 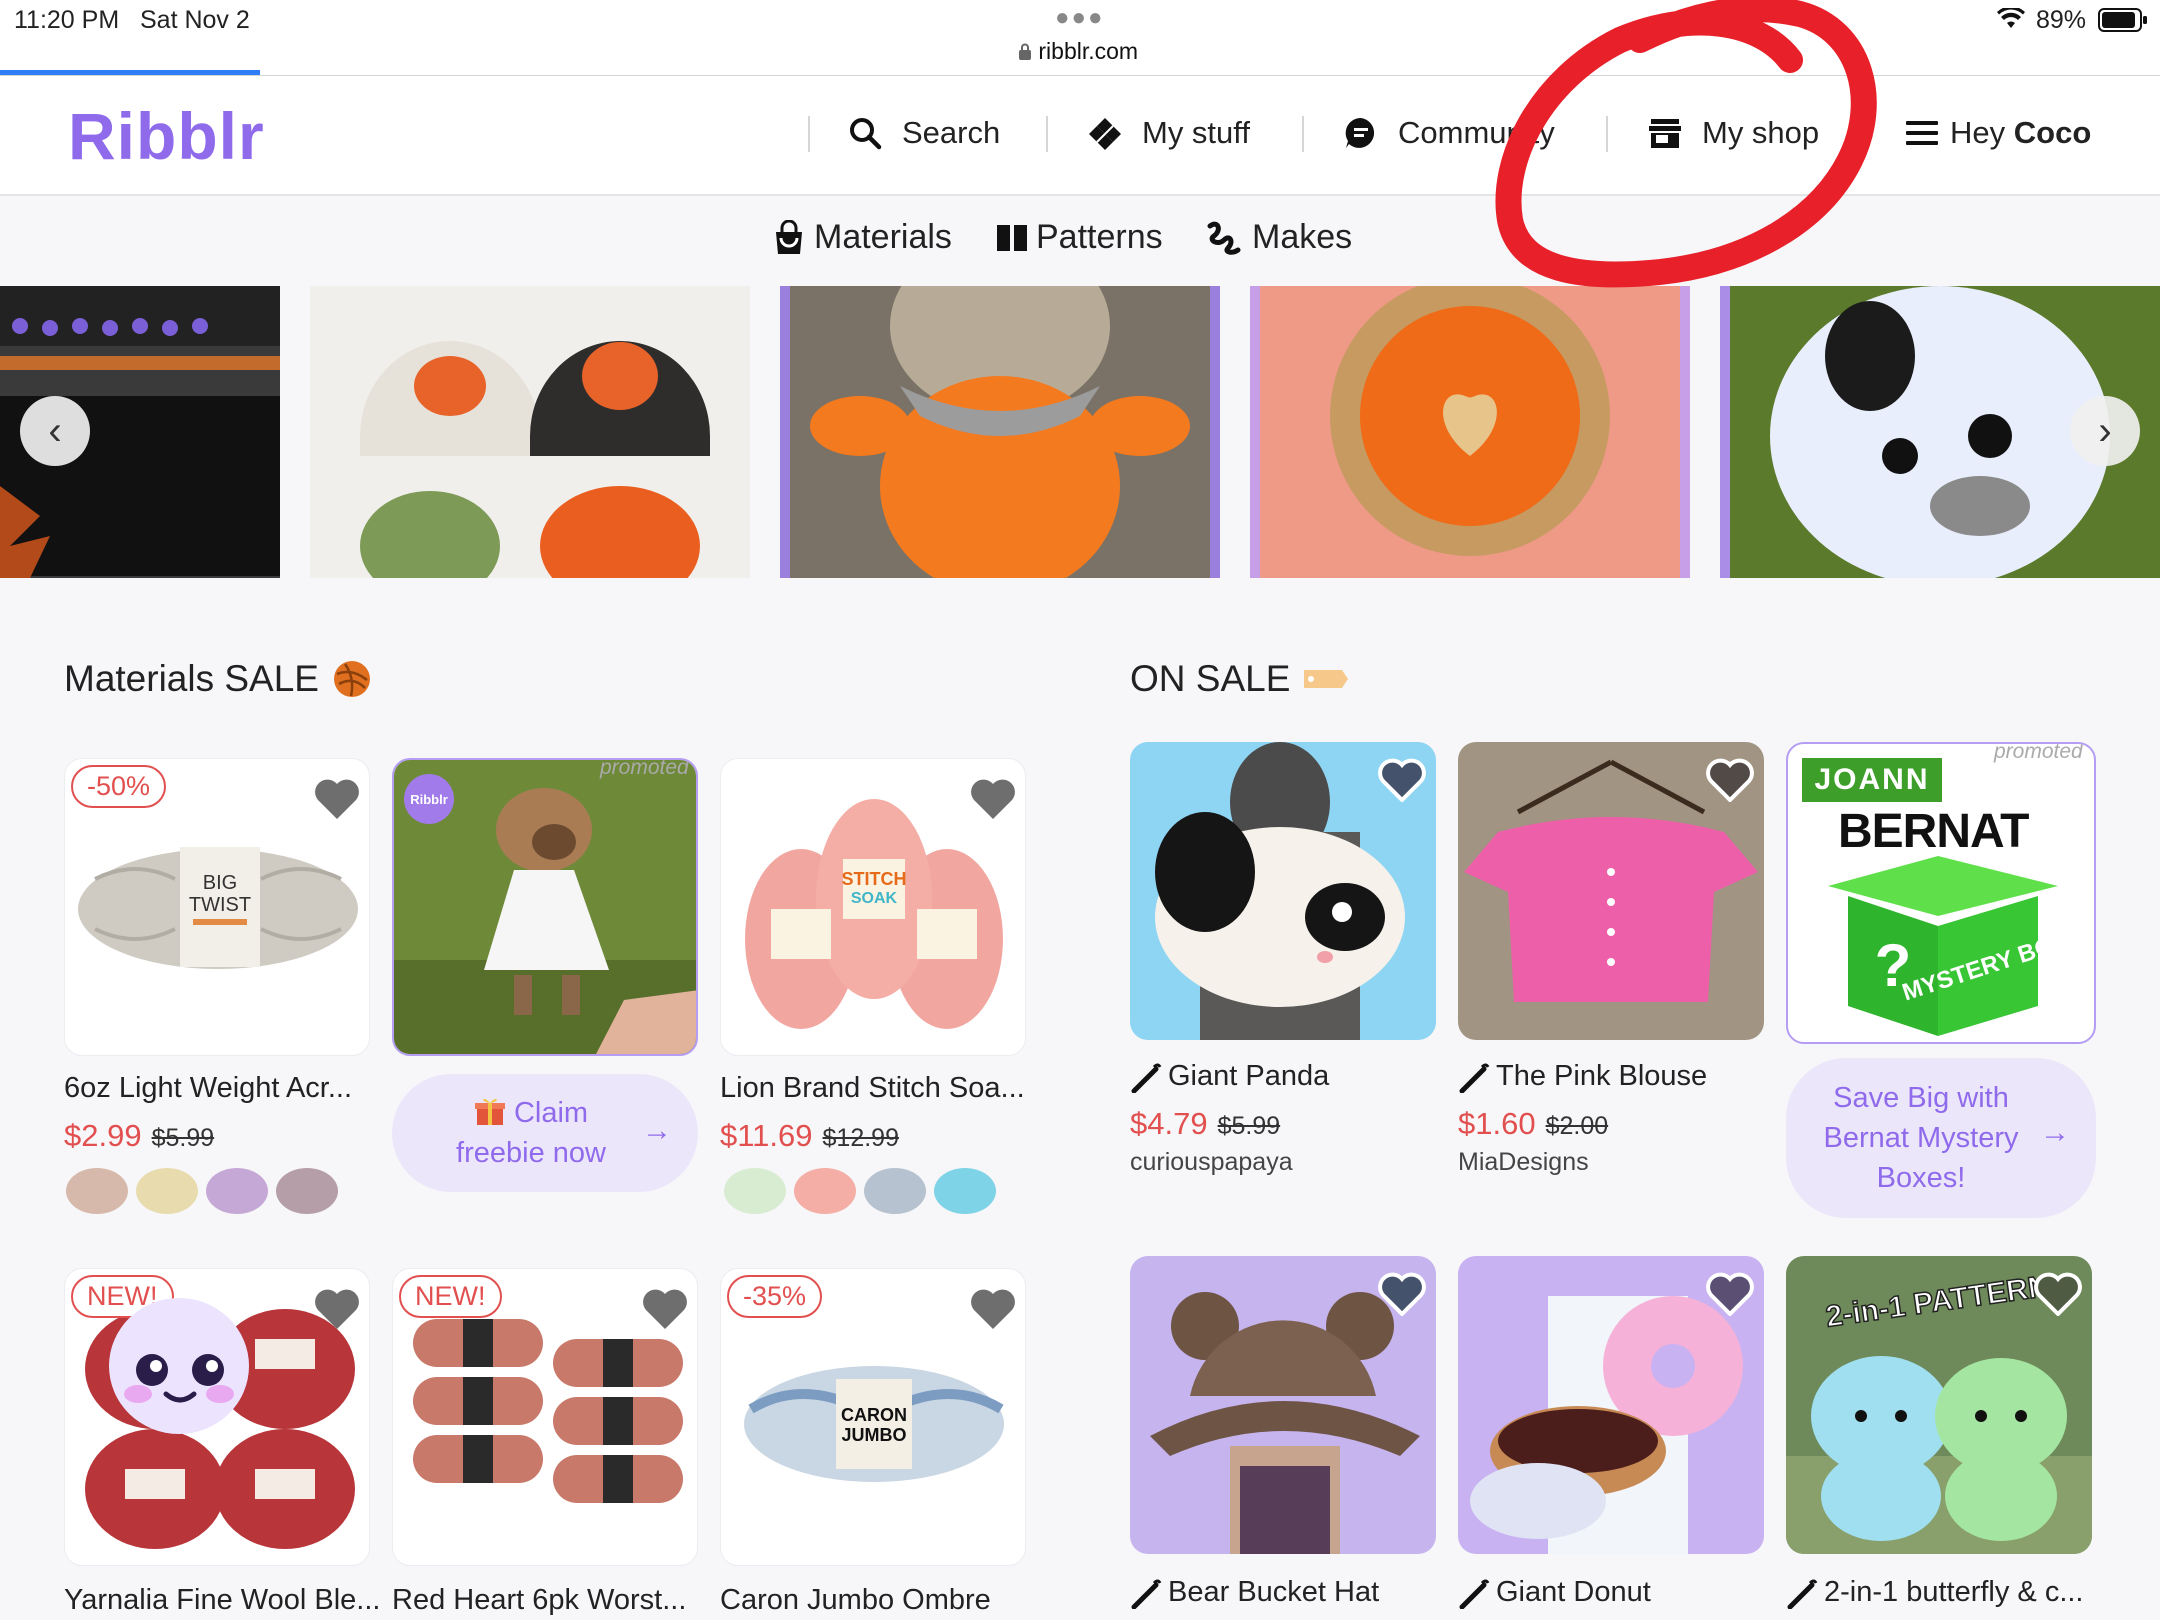 What do you see at coordinates (1210, 678) in the screenshot?
I see `on-sale-title: ON SALE` at bounding box center [1210, 678].